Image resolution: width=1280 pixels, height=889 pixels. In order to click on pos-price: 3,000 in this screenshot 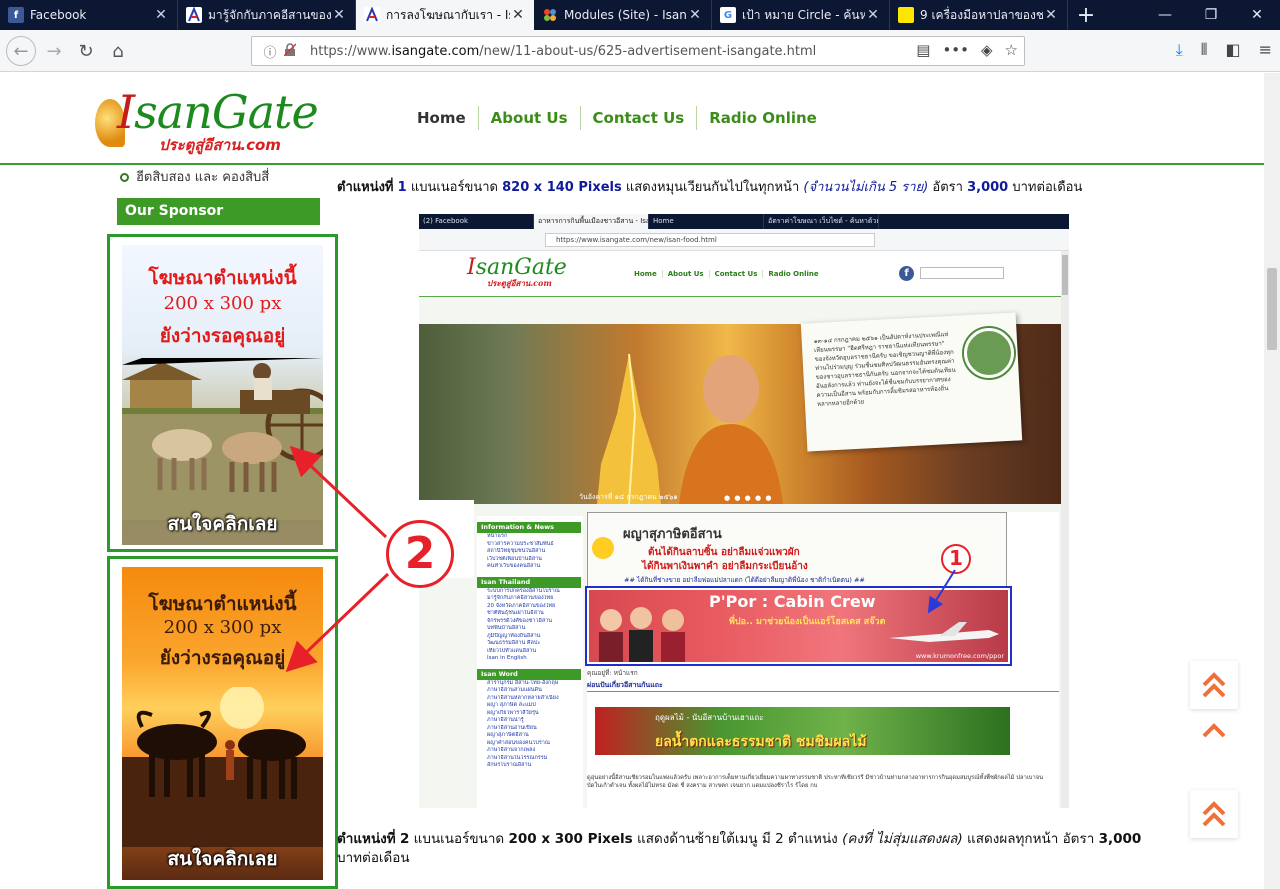, I will do `click(1120, 839)`.